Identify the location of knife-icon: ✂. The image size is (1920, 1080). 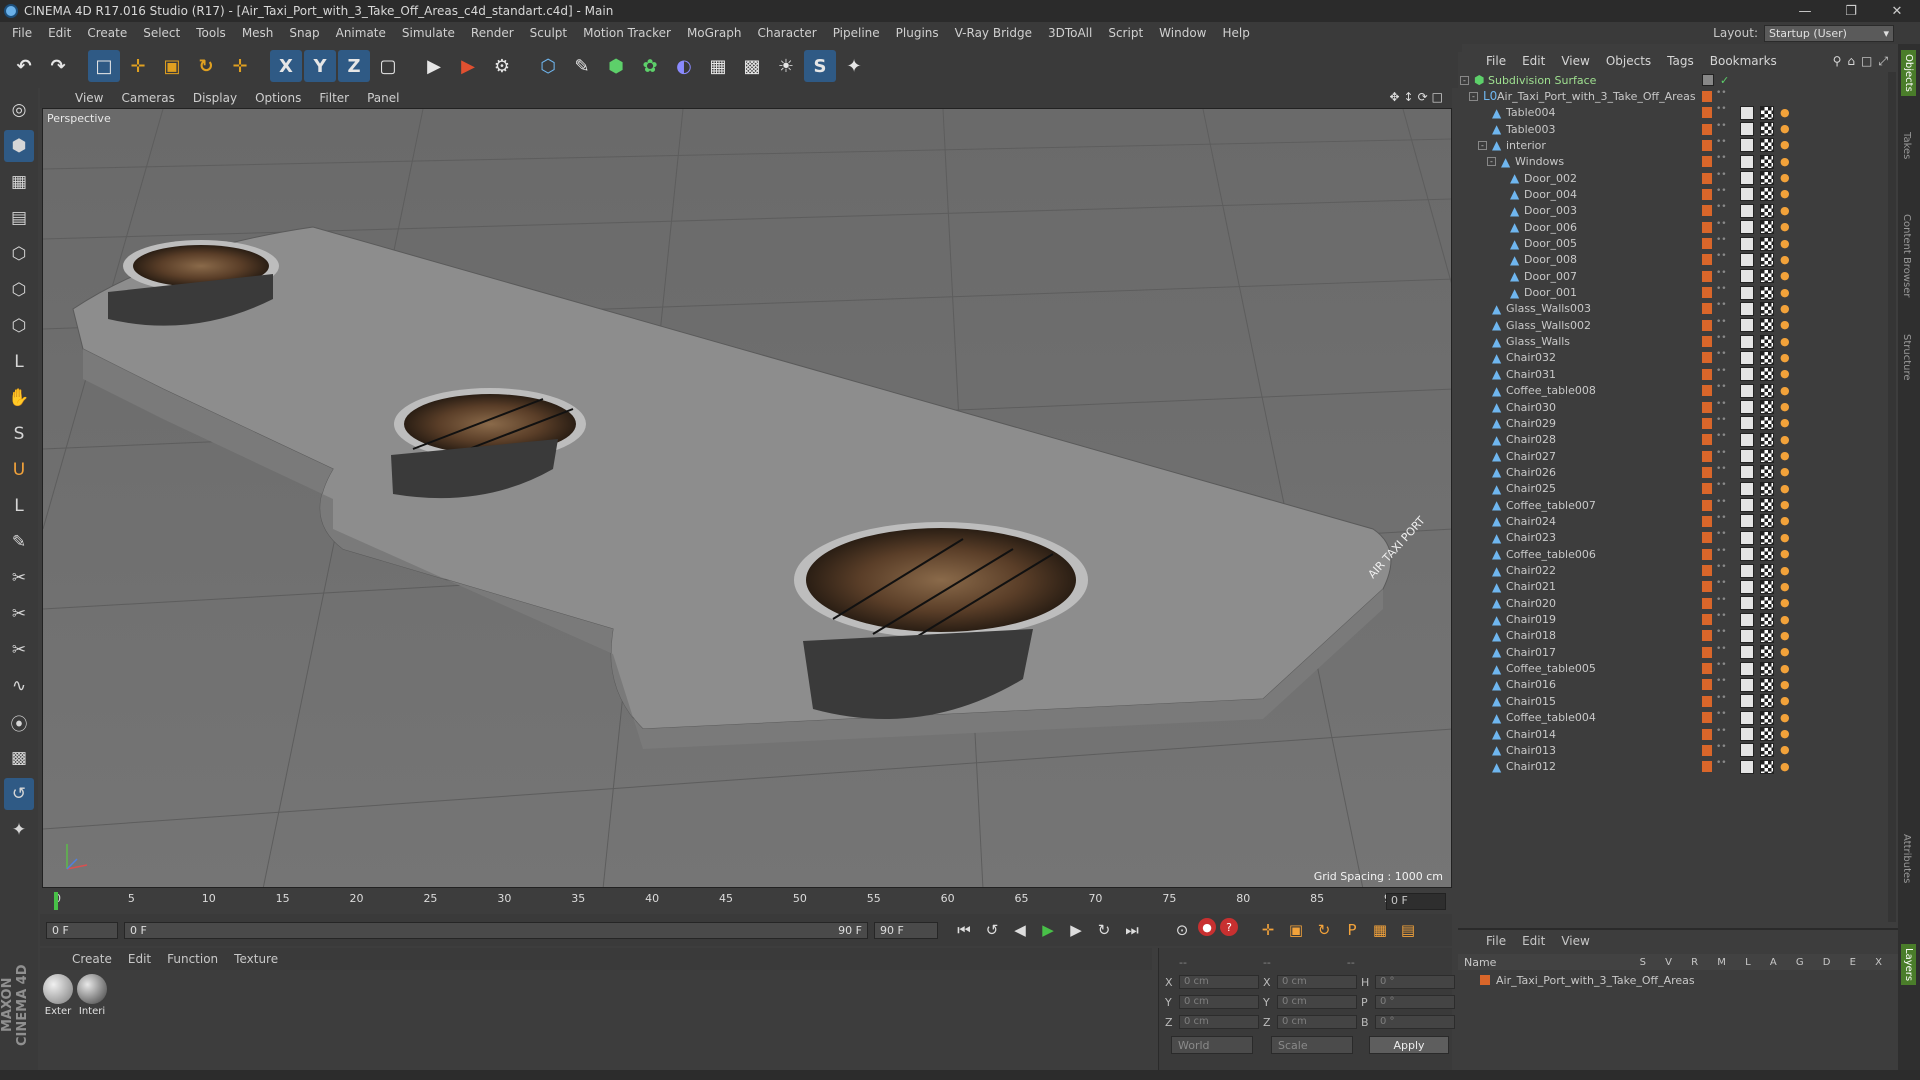
(19, 578).